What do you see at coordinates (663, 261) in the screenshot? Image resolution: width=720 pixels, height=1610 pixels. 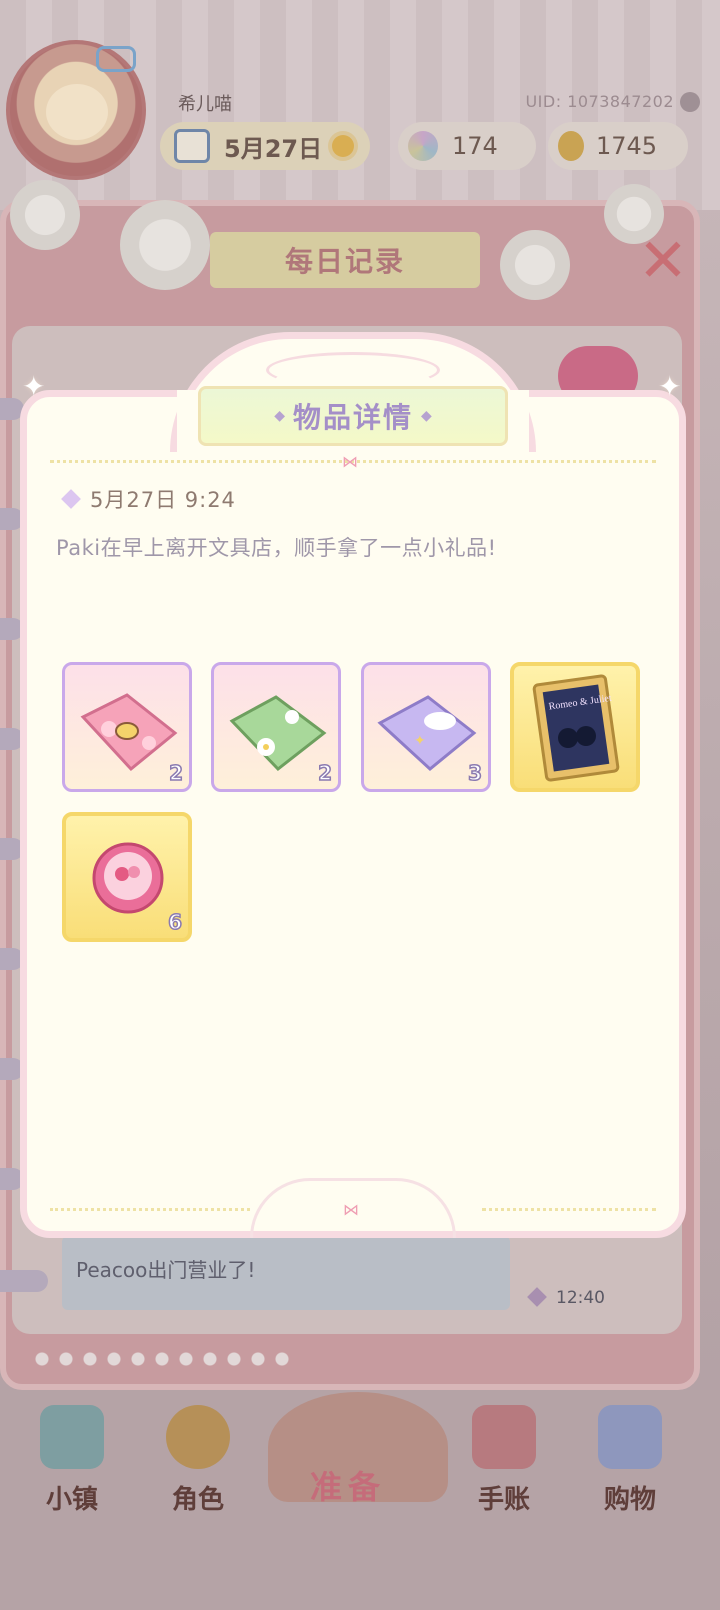 I see `close-icon: ✕` at bounding box center [663, 261].